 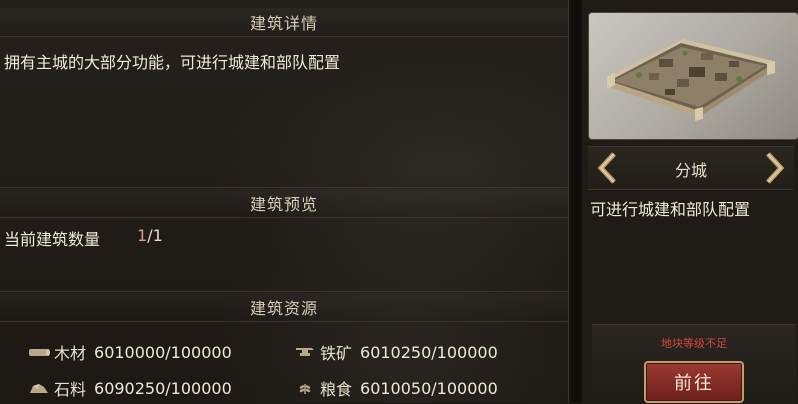 What do you see at coordinates (429, 388) in the screenshot?
I see `resource-value: 6010050/100000` at bounding box center [429, 388].